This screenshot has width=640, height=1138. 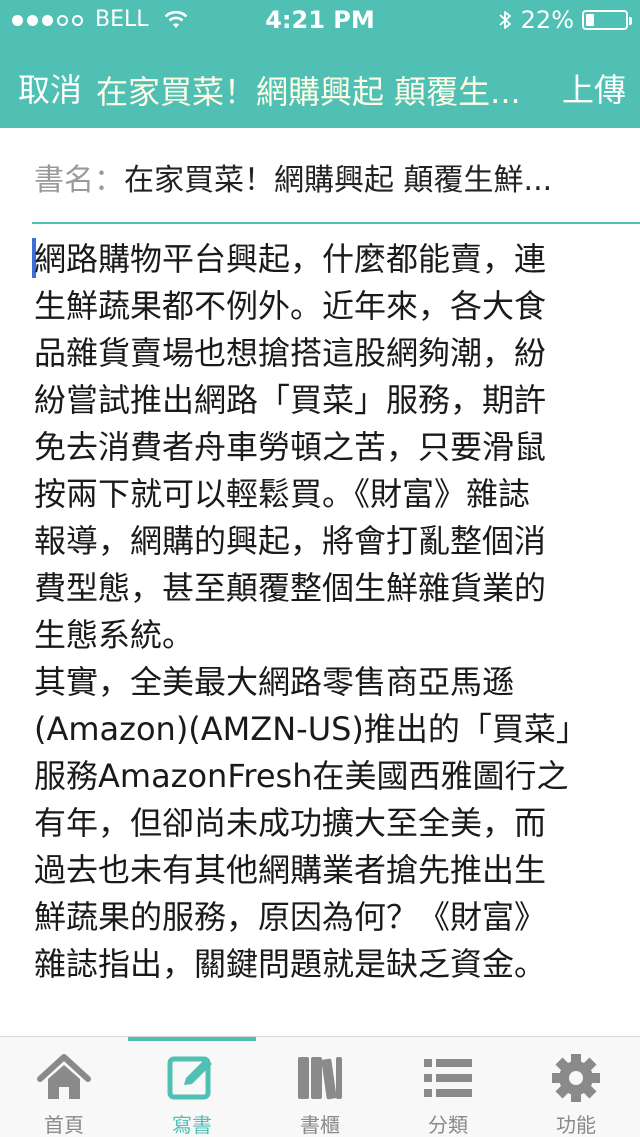 I want to click on gear-icon, so click(x=576, y=1078).